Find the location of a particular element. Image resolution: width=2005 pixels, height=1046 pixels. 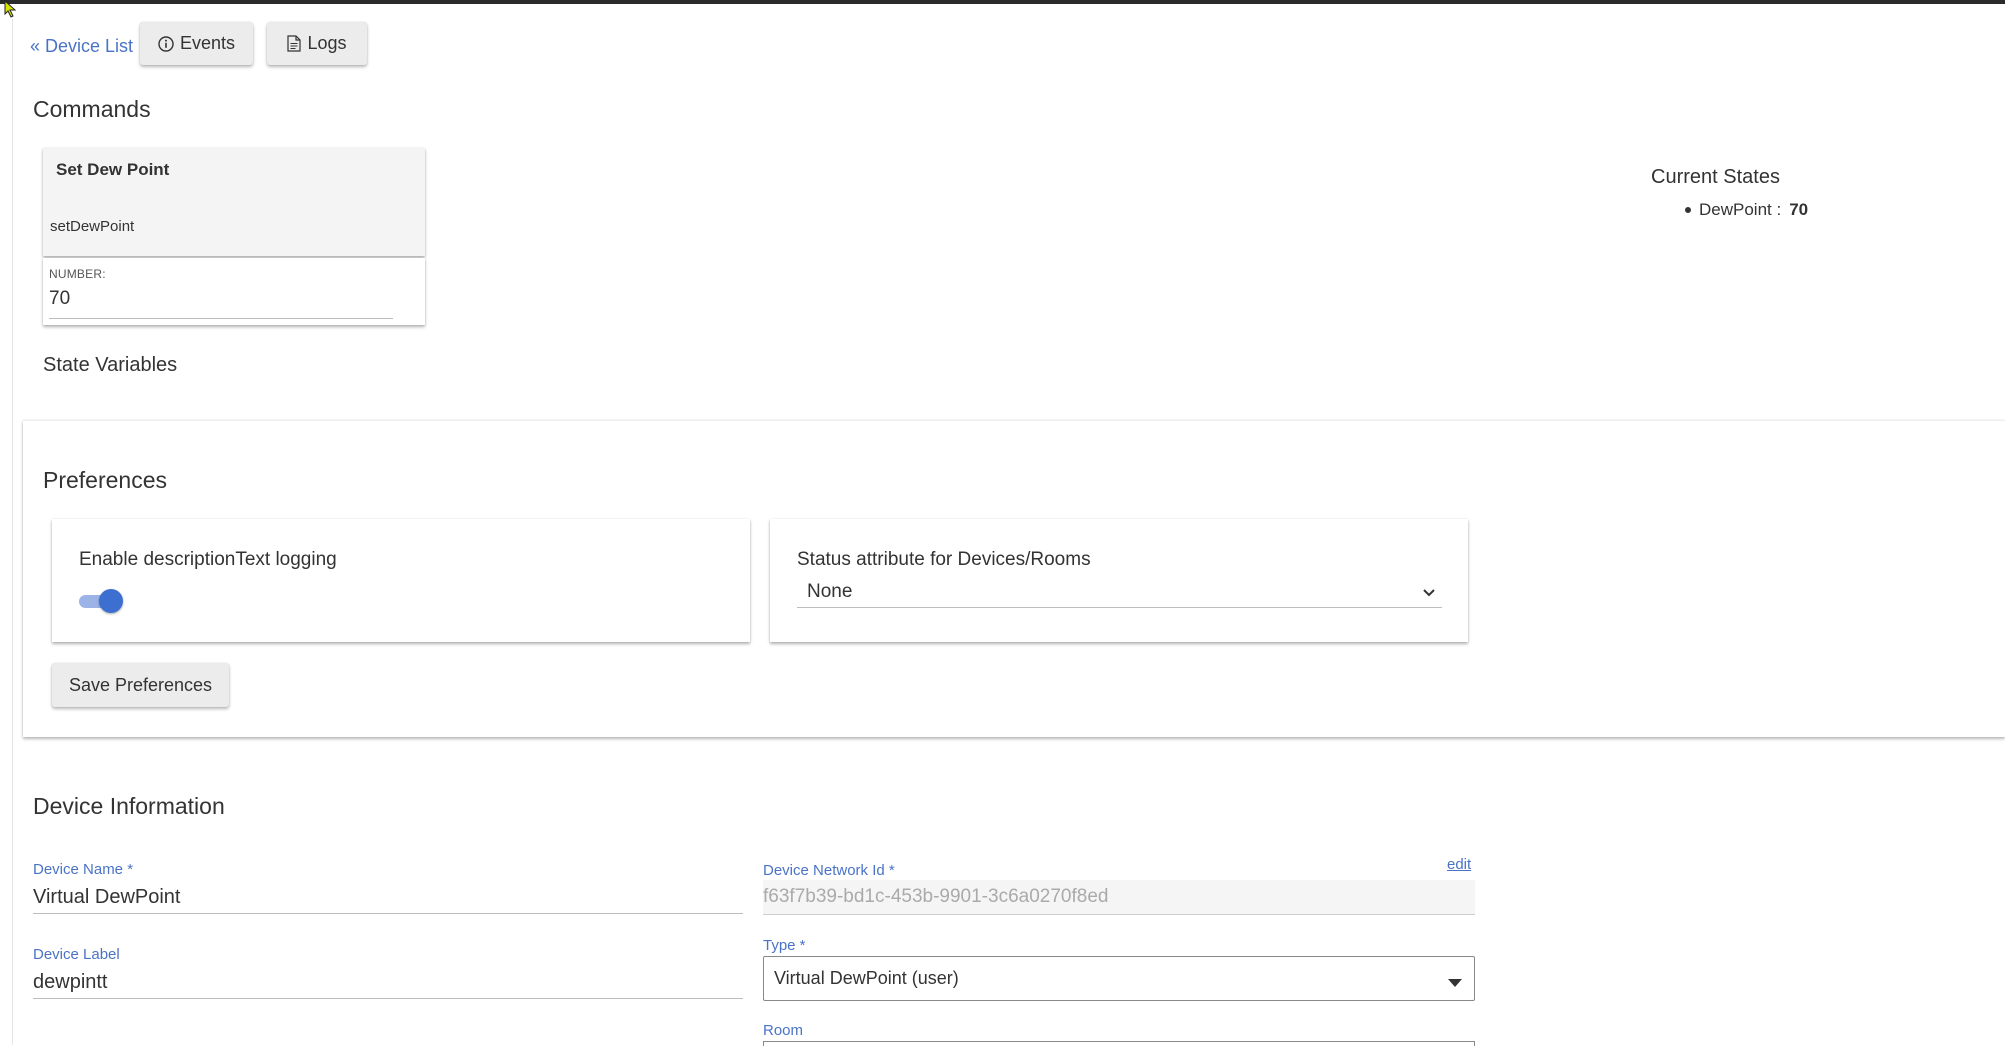

preferences-heading: Preferences is located at coordinates (105, 480).